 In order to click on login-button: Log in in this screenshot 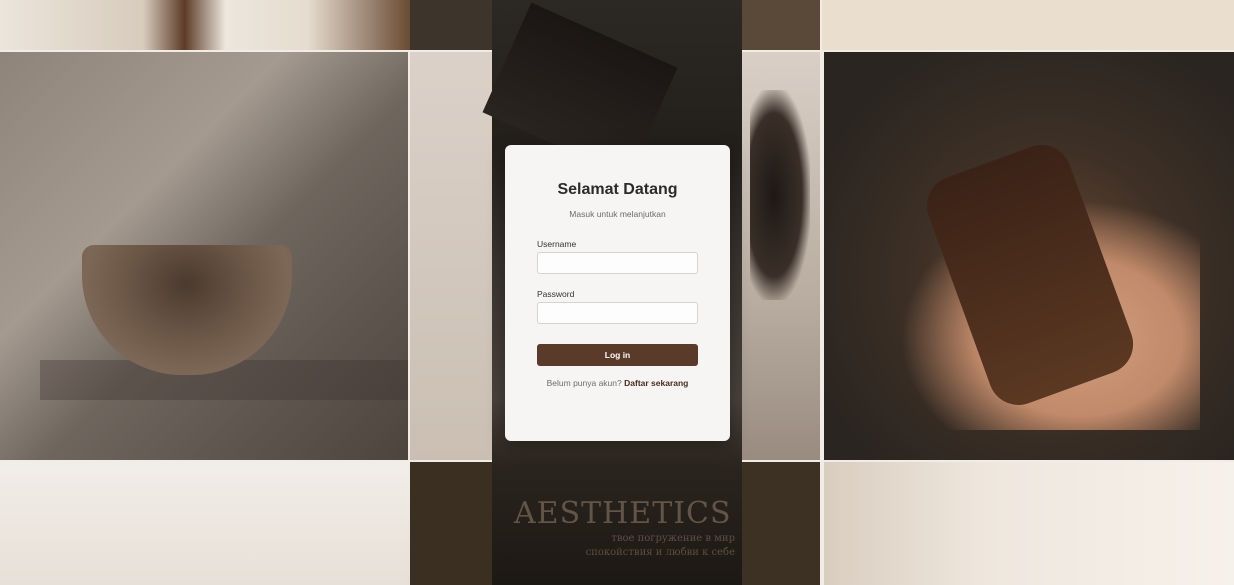, I will do `click(617, 355)`.